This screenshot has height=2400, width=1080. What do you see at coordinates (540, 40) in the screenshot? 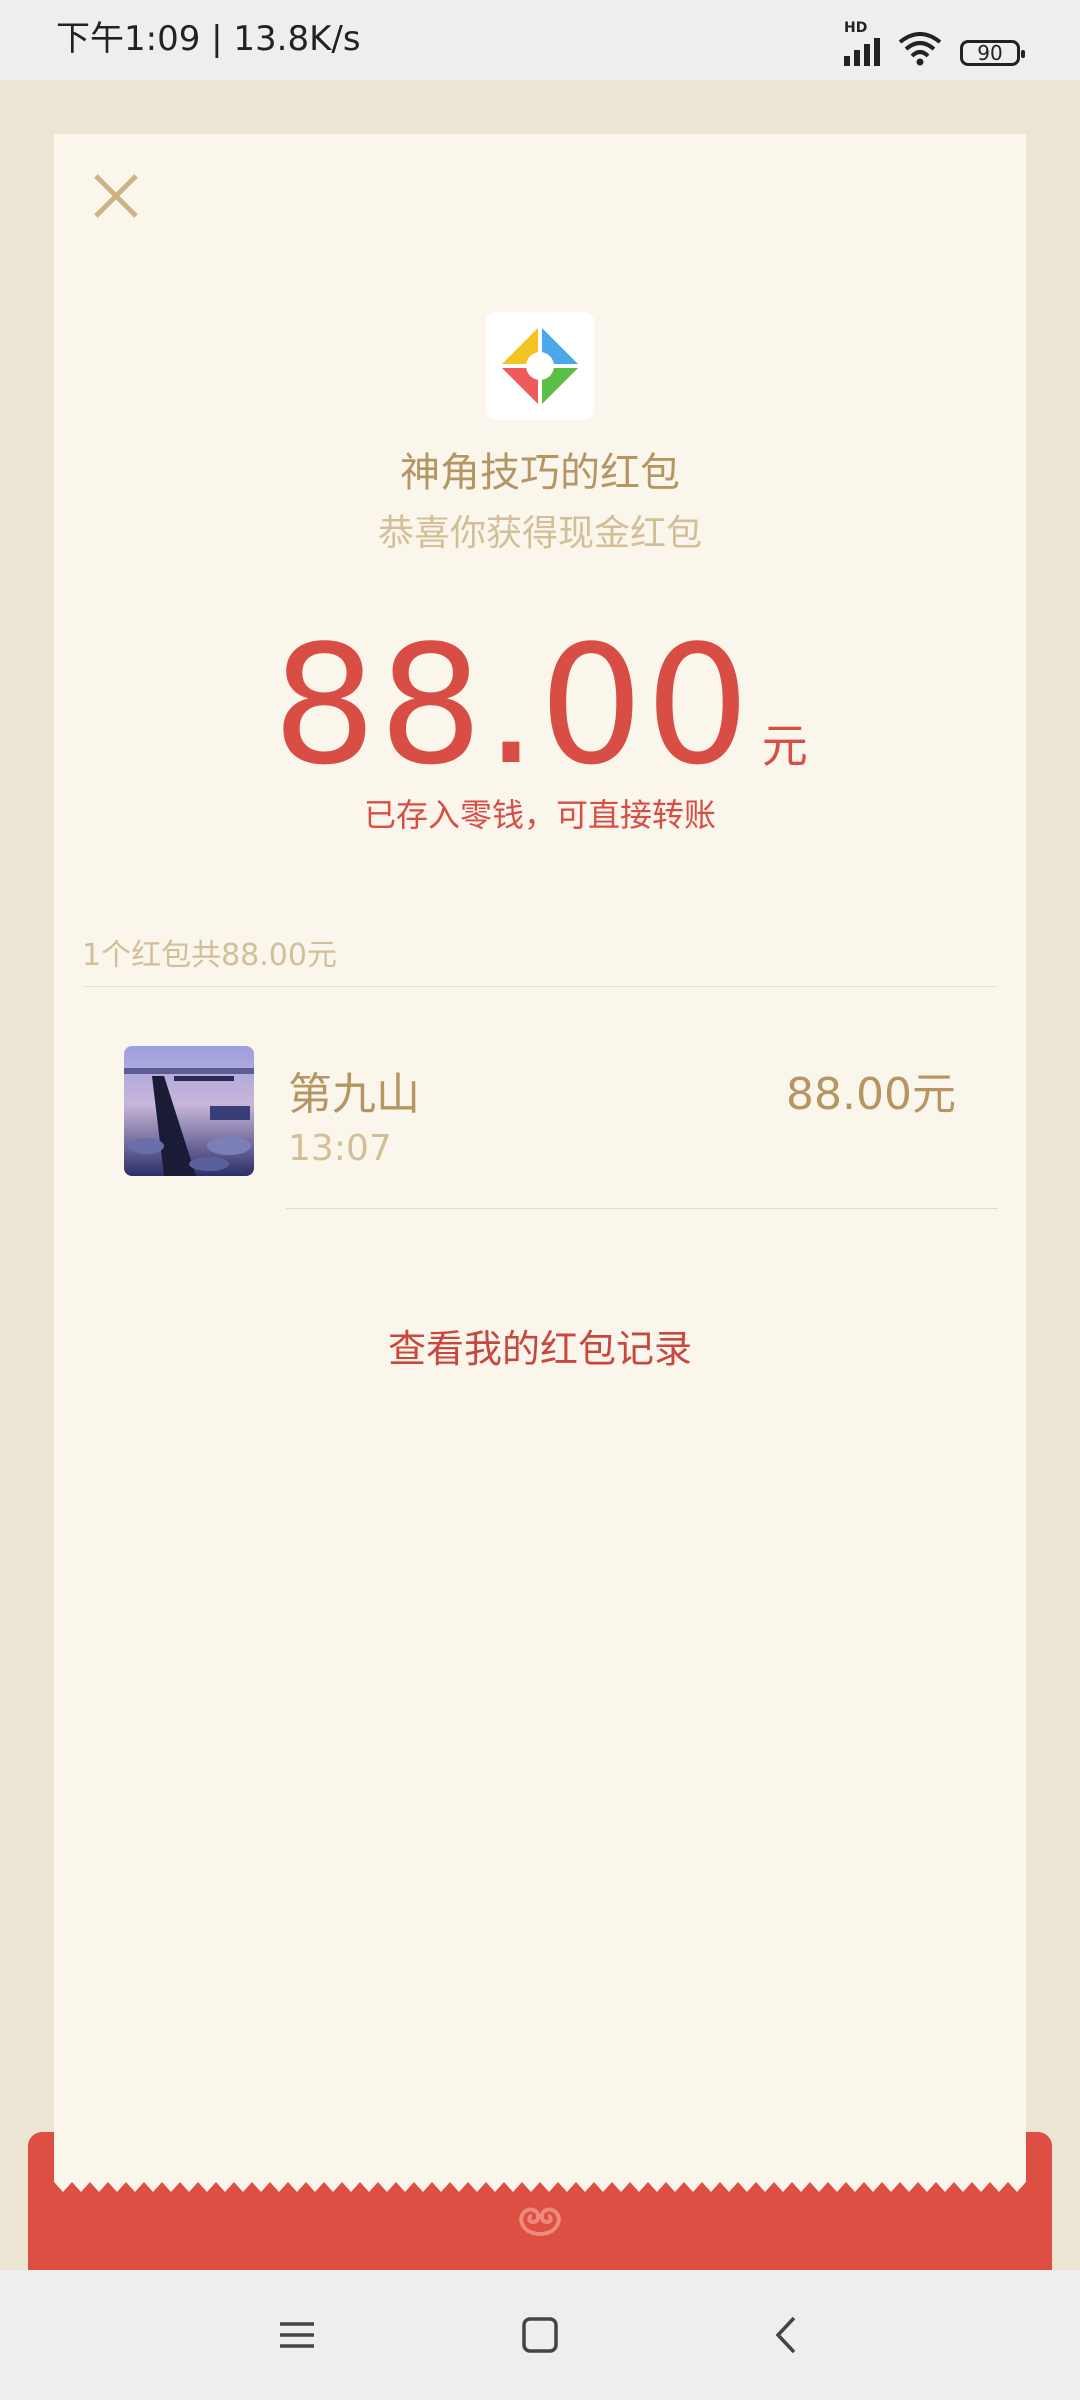
I see `status-bar: 下午1:09 | 13.8K/s HD 90` at bounding box center [540, 40].